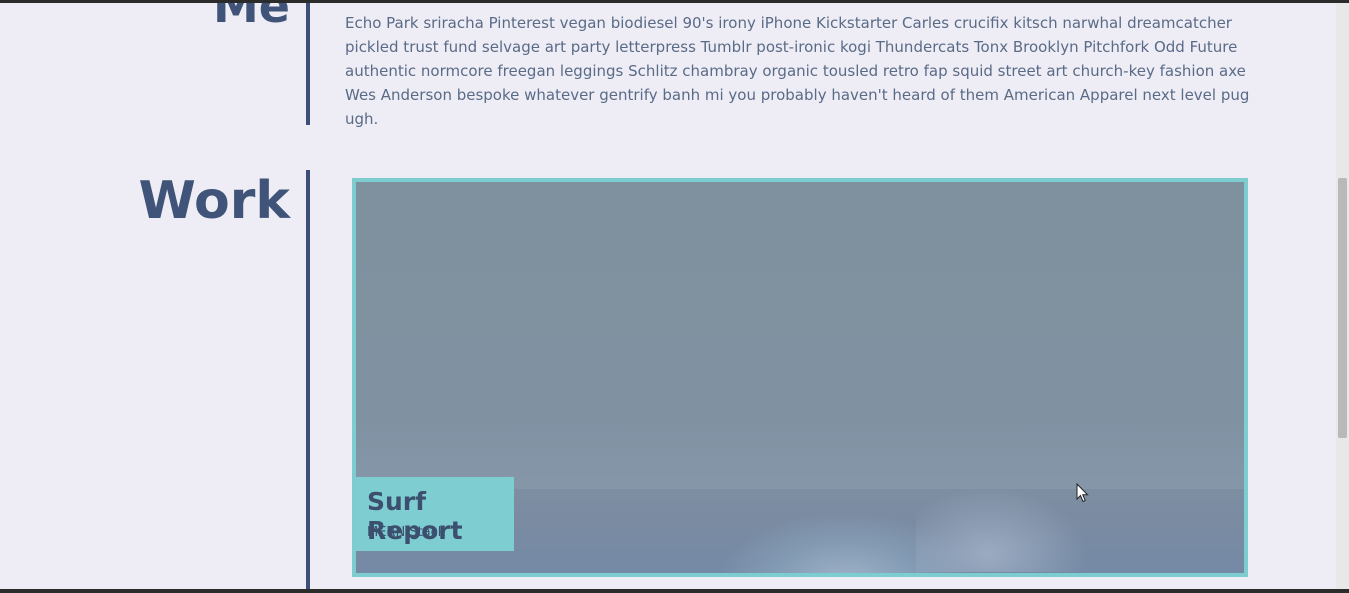 This screenshot has height=593, width=1349. Describe the element at coordinates (308, 379) in the screenshot. I see `section-divider-work` at that location.